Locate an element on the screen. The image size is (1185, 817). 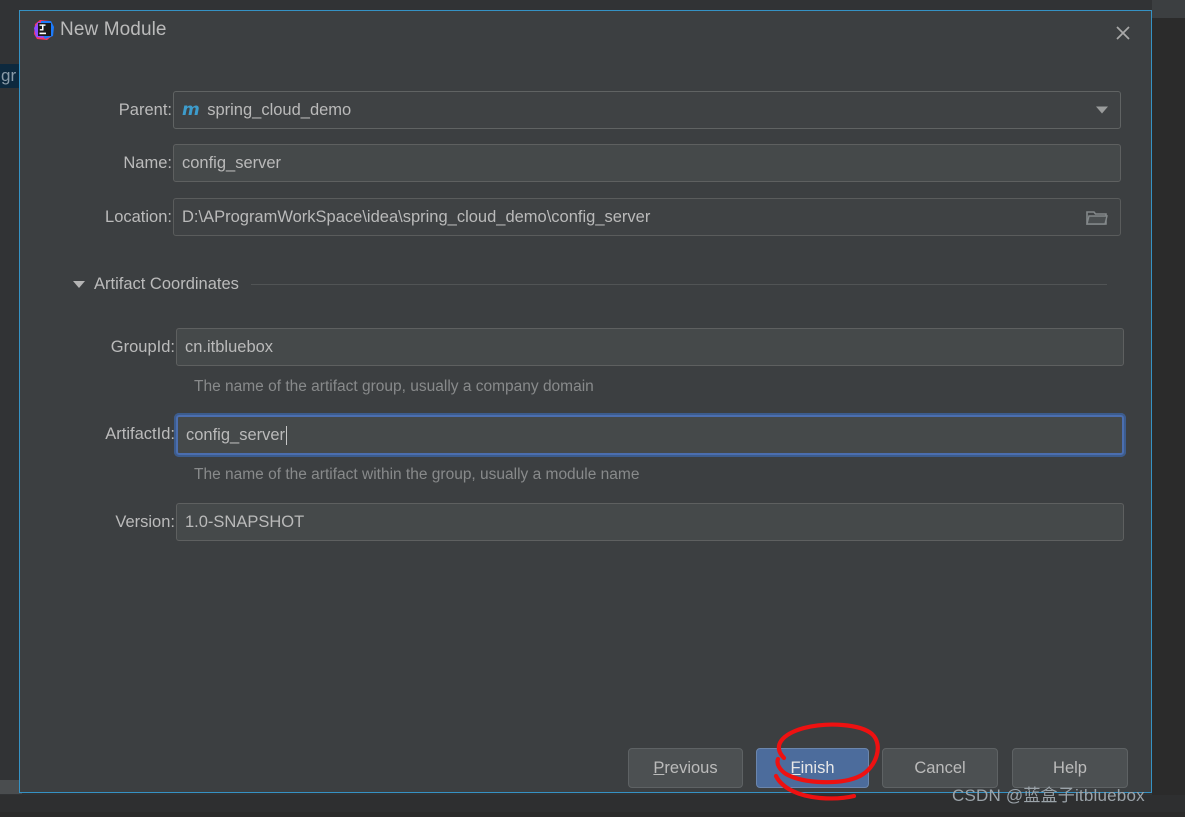
row-name: Name: config_server is located at coordinates (585, 163).